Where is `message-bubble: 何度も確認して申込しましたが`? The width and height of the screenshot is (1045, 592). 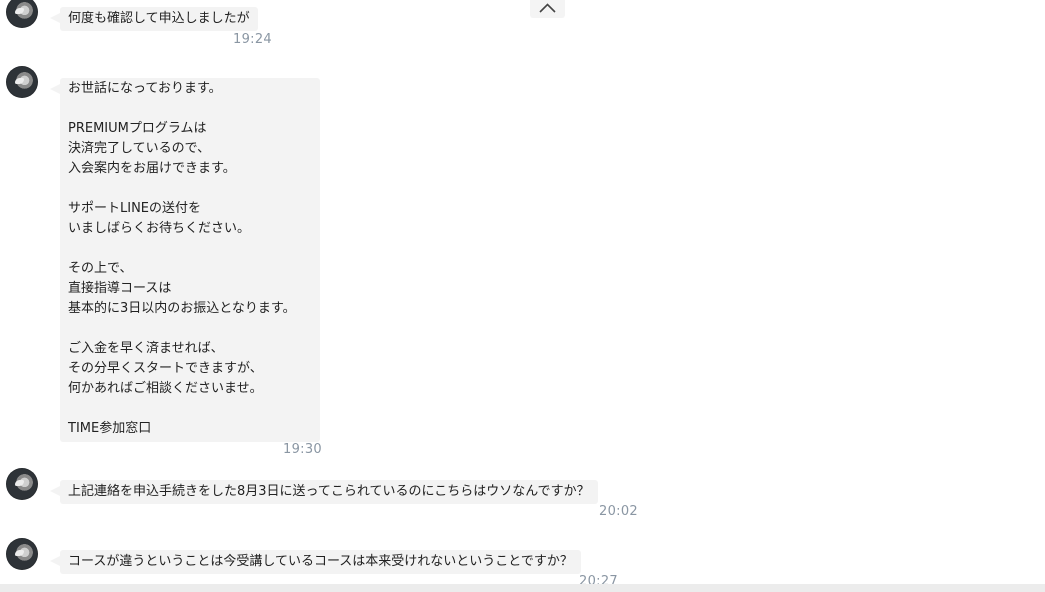 message-bubble: 何度も確認して申込しましたが is located at coordinates (154, 19).